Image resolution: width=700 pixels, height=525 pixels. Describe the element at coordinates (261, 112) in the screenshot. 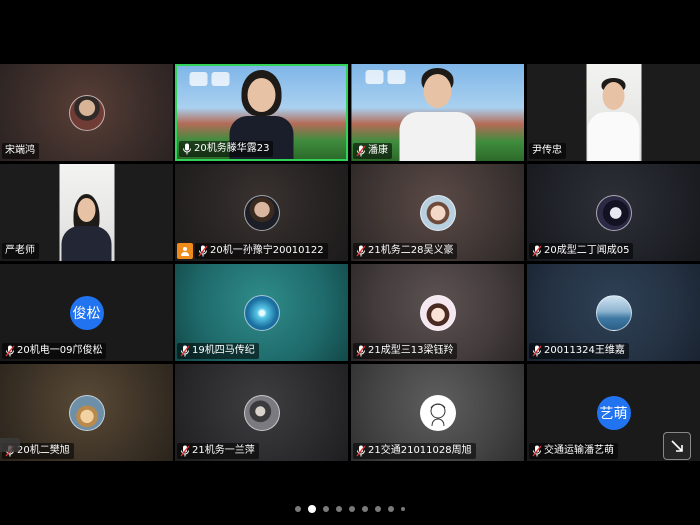

I see `participant-tile-active-speaker: 20机务滕华露23` at that location.